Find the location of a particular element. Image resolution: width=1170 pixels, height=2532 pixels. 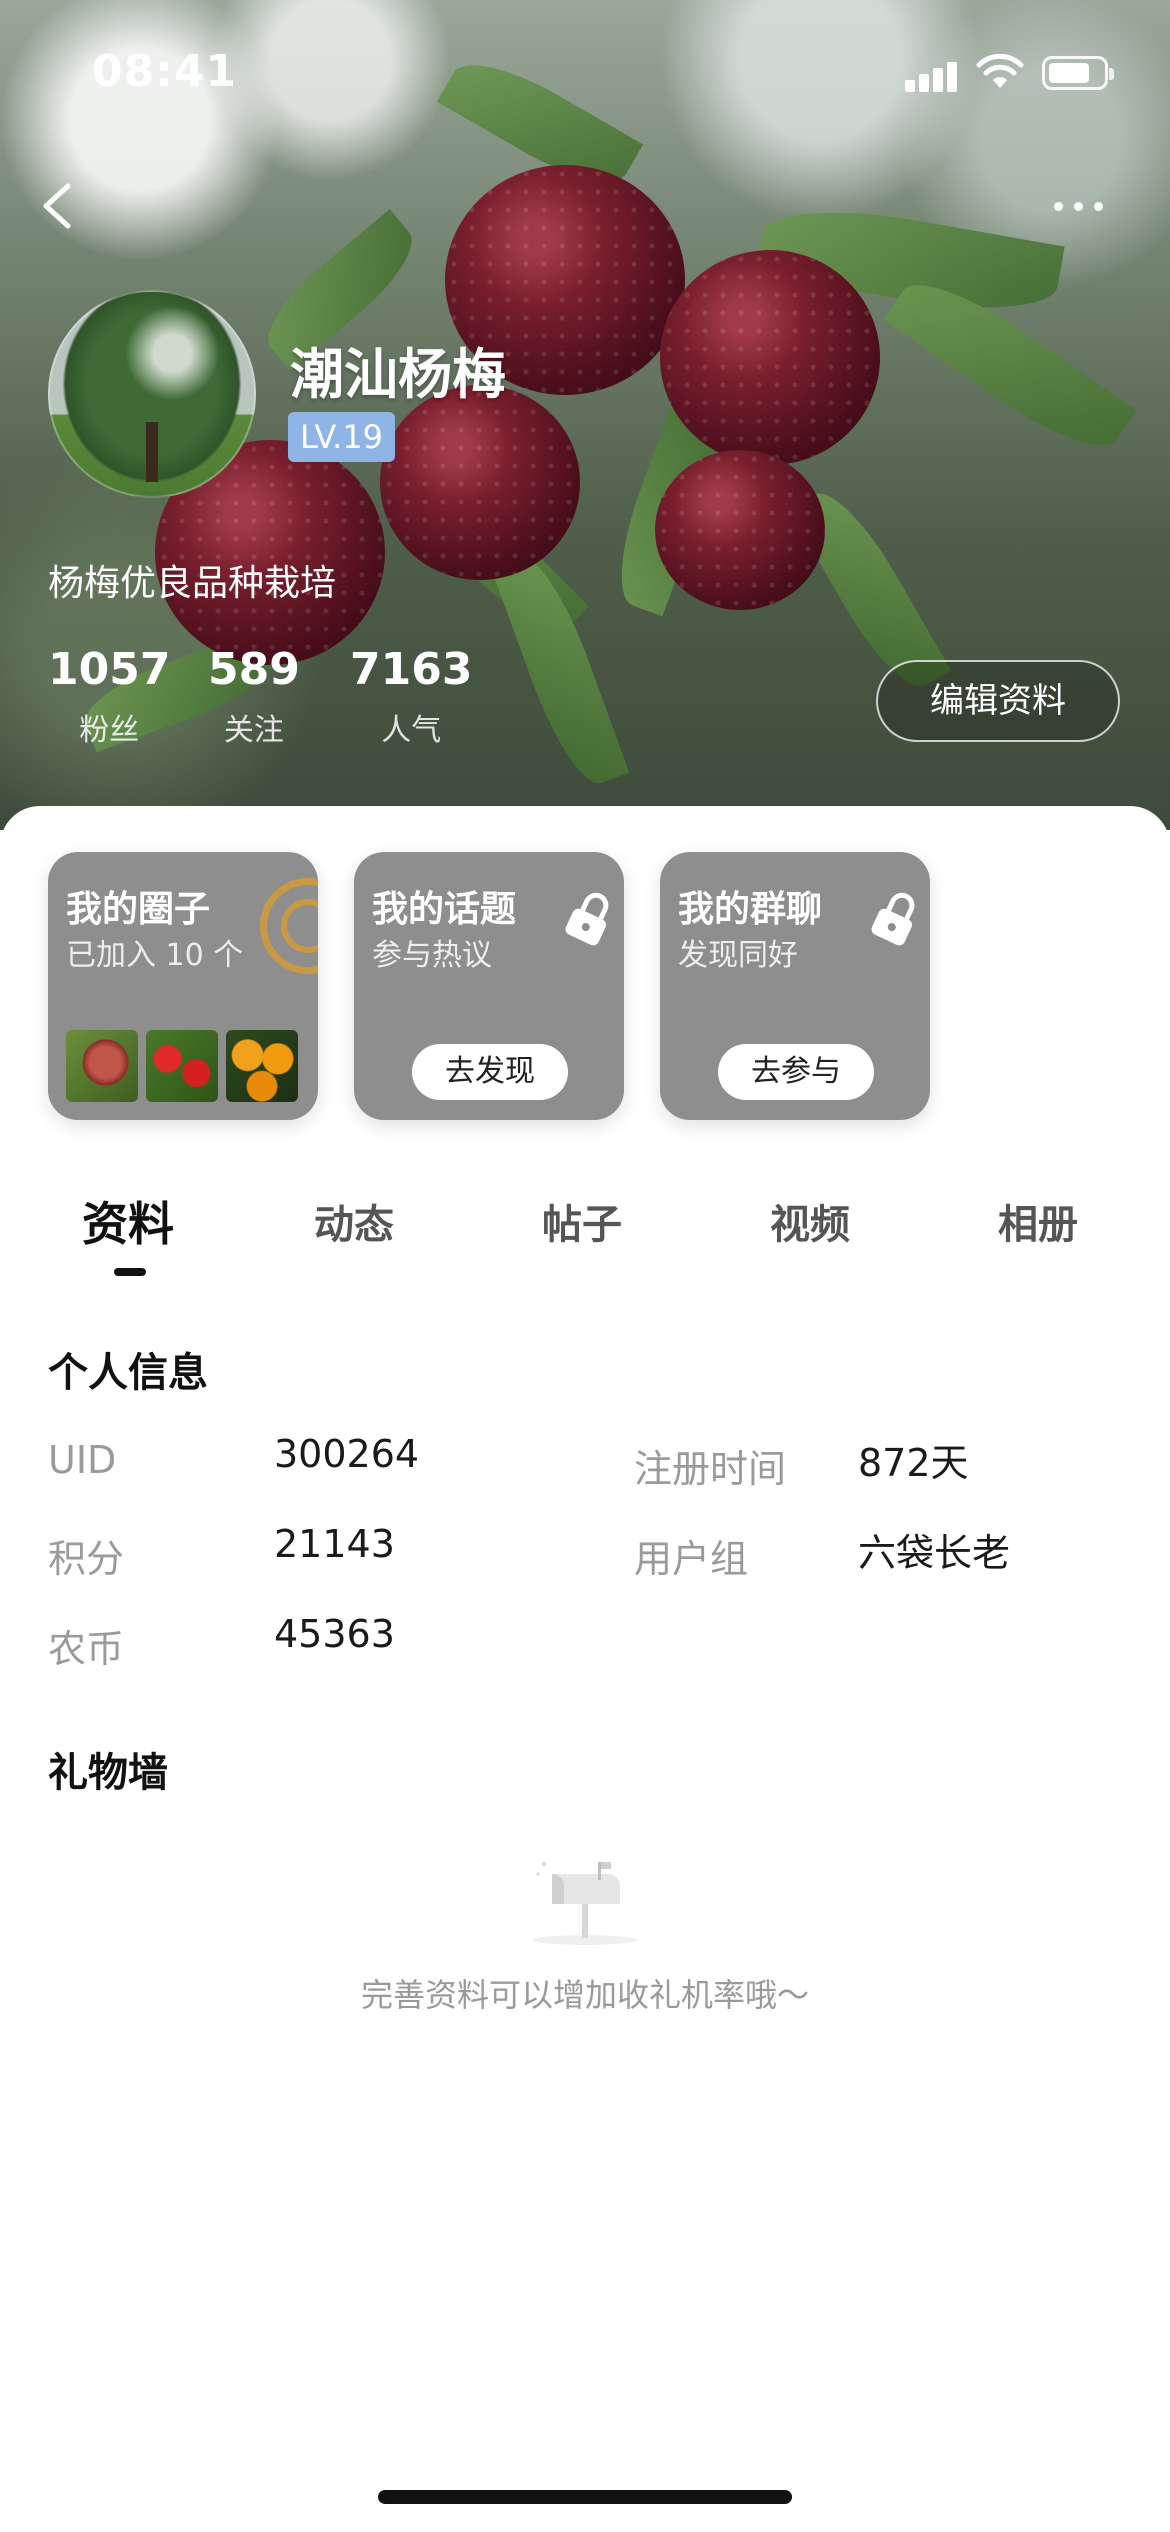

stat-popularity: 7163 人气 is located at coordinates (411, 696).